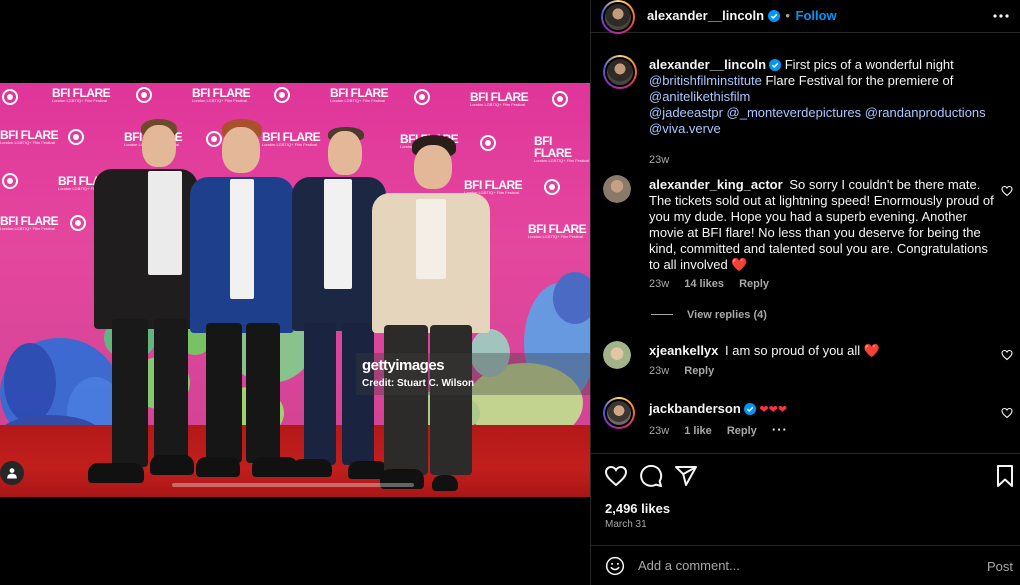  I want to click on follow-button: Follow, so click(816, 15).